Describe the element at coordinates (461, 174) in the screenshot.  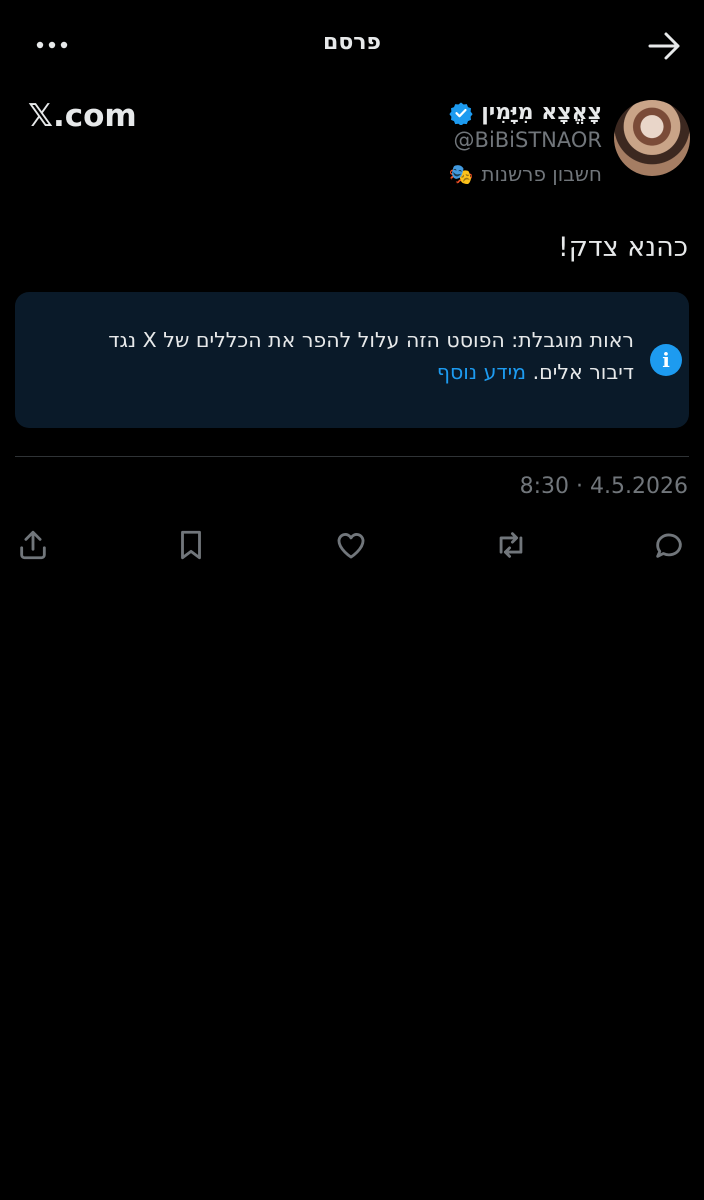
I see `theater-masks-icon: 🎭` at that location.